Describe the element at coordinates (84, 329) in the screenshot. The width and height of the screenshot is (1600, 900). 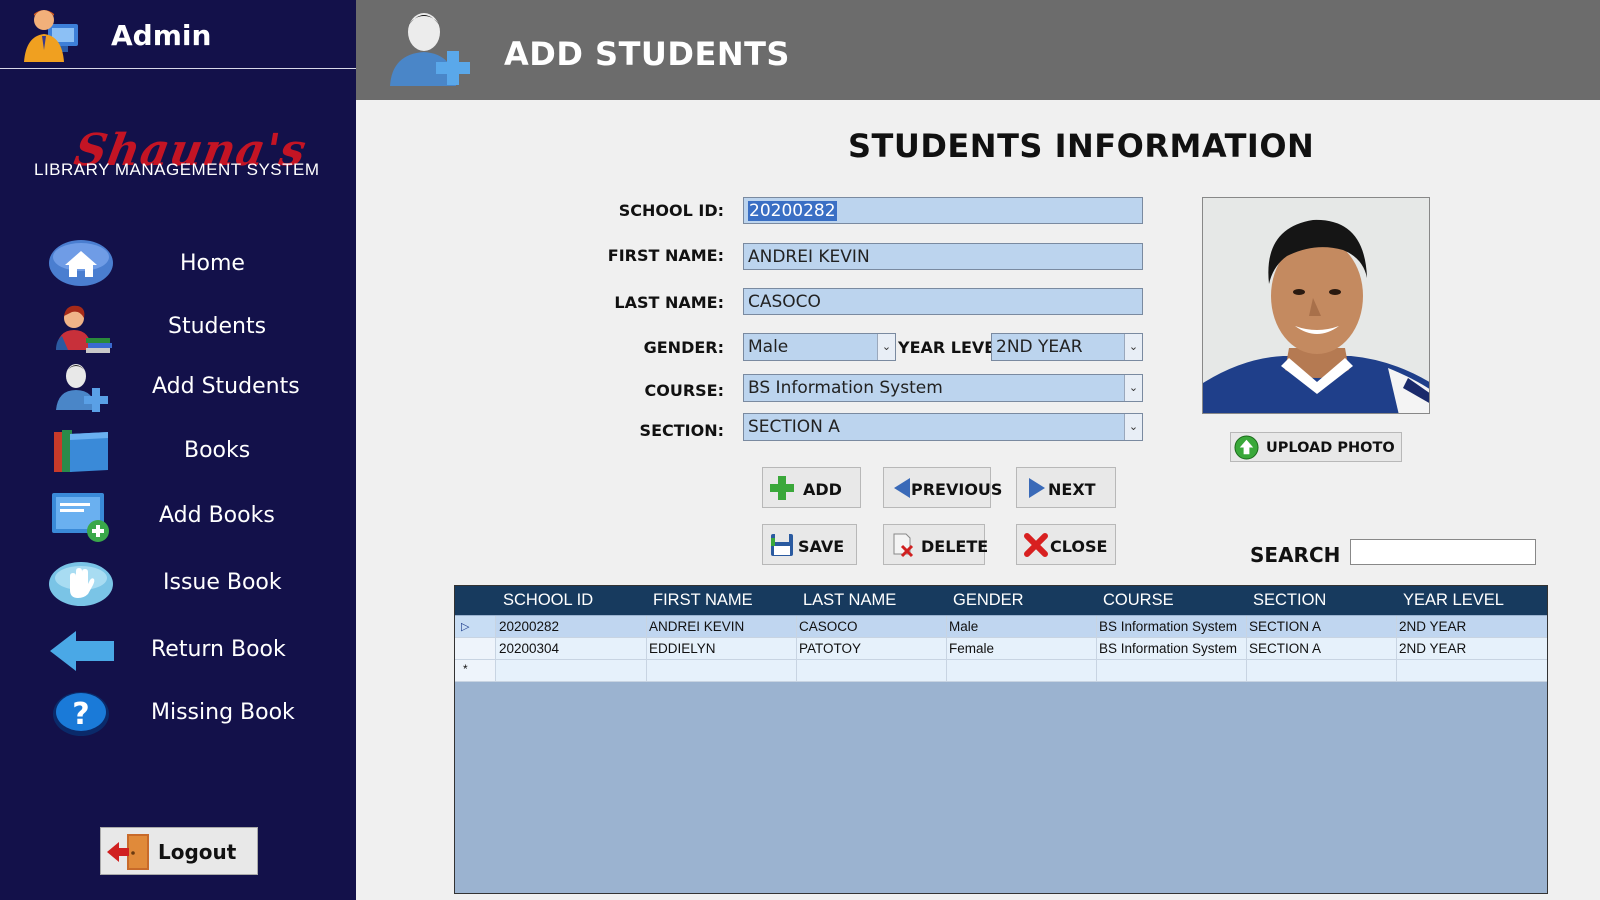
I see `students-icon` at that location.